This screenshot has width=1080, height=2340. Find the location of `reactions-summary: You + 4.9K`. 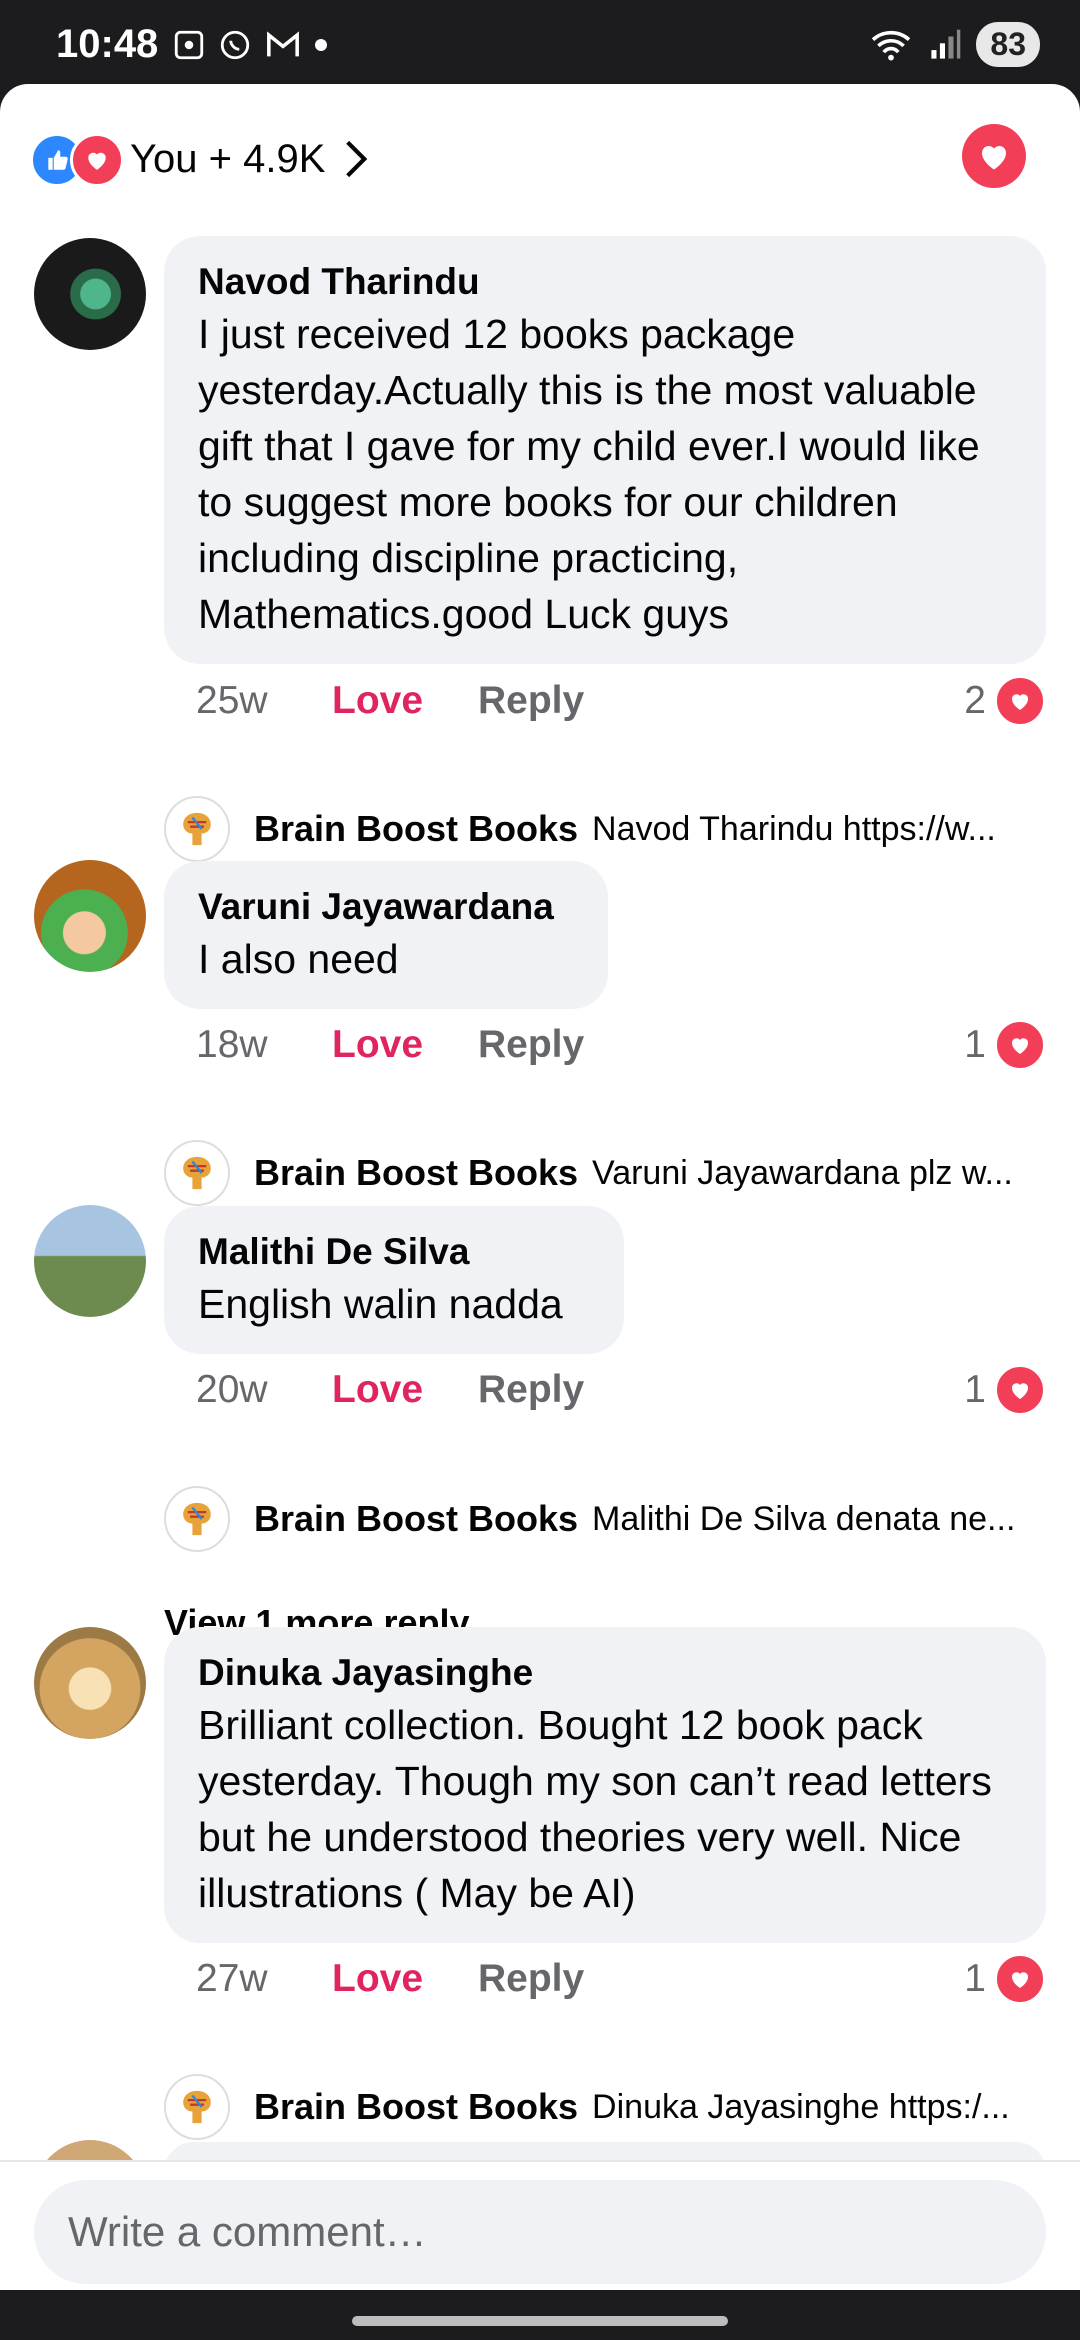

reactions-summary: You + 4.9K is located at coordinates (199, 159).